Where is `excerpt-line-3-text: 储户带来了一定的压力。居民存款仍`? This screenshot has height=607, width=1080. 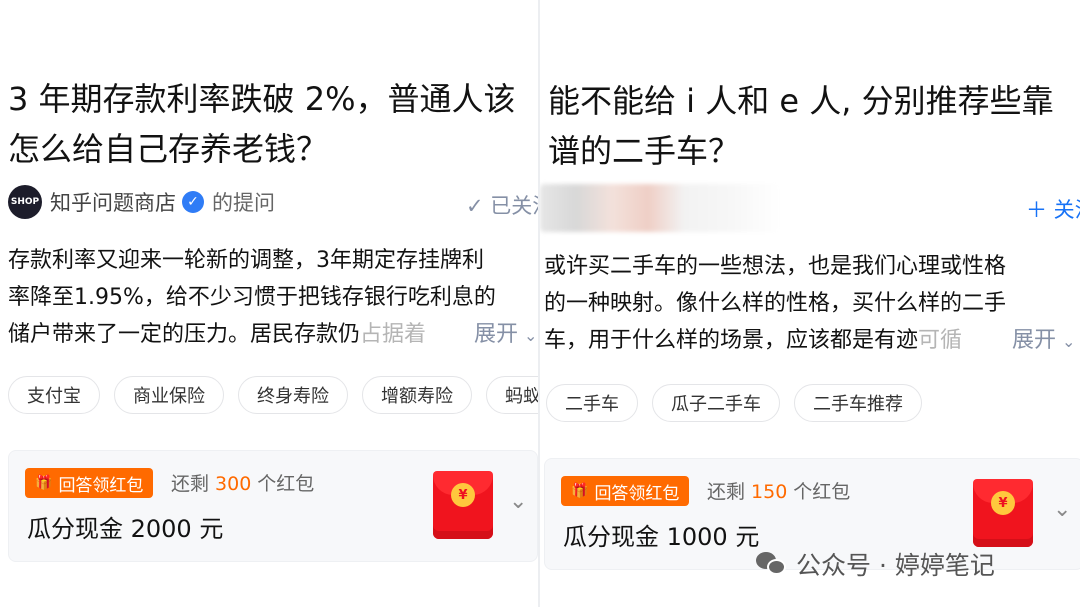
excerpt-line-3-text: 储户带来了一定的压力。居民存款仍 is located at coordinates (184, 334).